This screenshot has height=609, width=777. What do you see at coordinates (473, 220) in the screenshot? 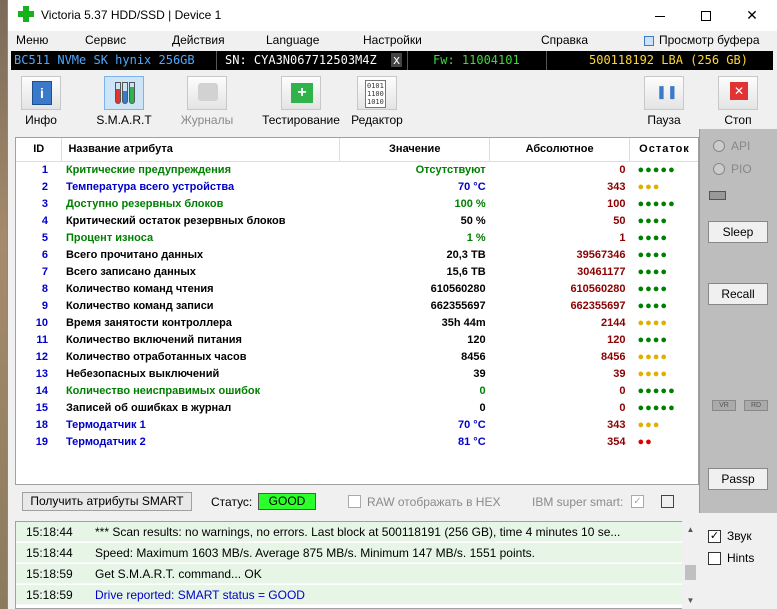
I see `attr-value: 50 %` at bounding box center [473, 220].